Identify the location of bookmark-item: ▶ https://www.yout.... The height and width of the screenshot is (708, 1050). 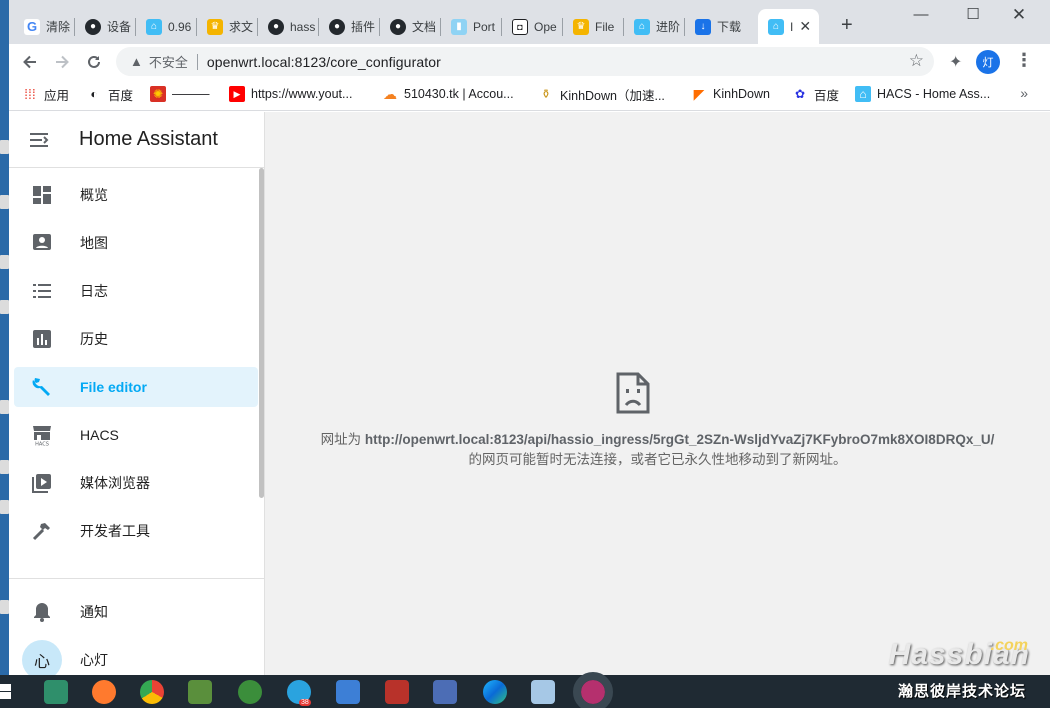
(290, 94).